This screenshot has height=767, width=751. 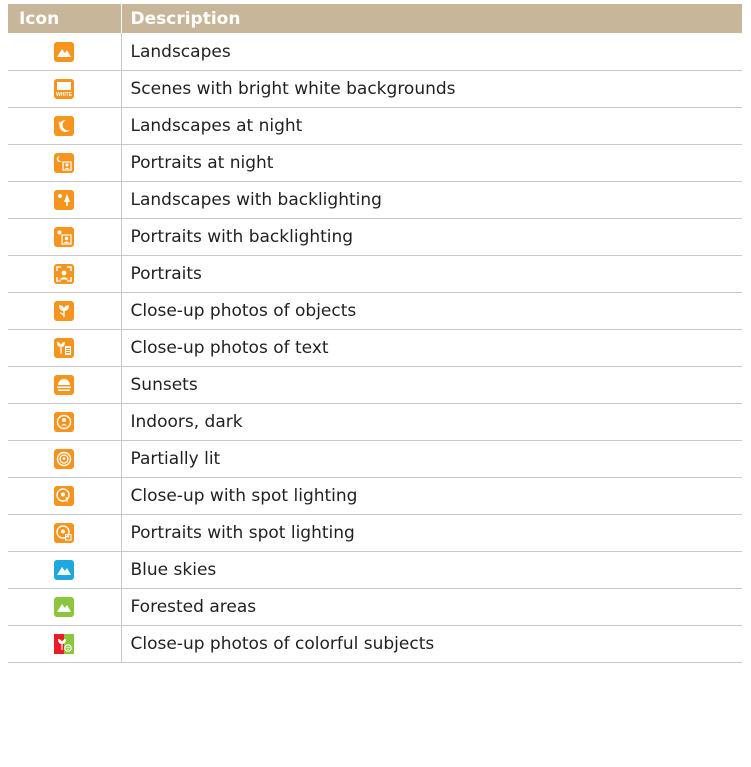 I want to click on sunset-icon, so click(x=64, y=385).